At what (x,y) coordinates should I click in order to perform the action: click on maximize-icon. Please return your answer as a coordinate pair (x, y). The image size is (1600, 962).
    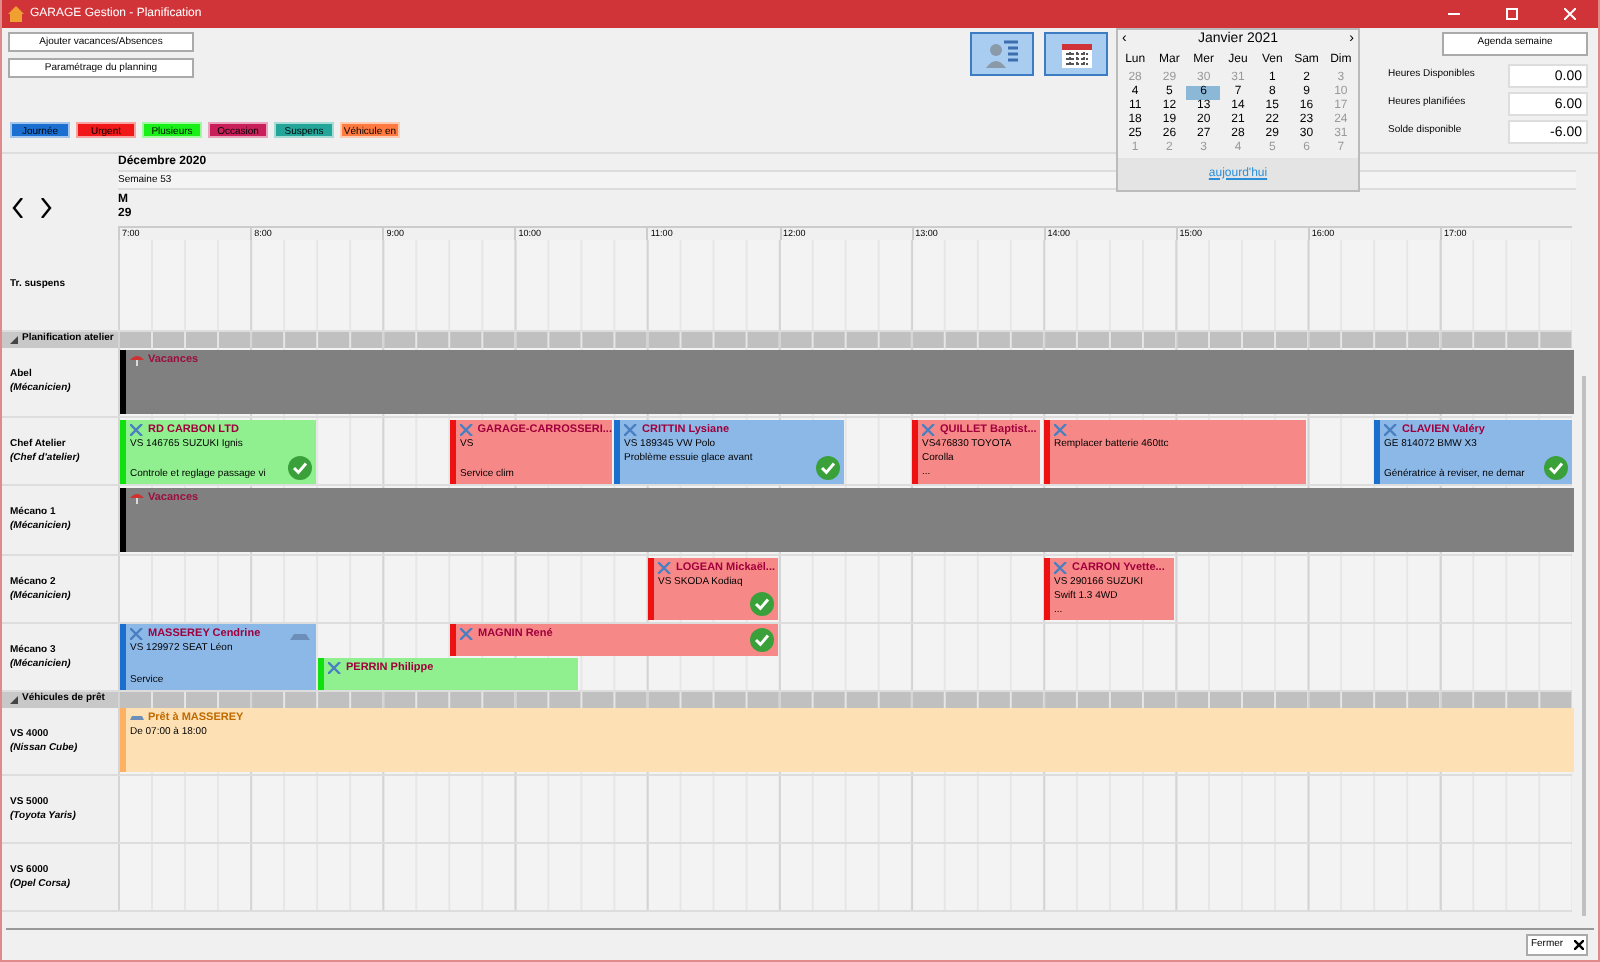
    Looking at the image, I should click on (1512, 14).